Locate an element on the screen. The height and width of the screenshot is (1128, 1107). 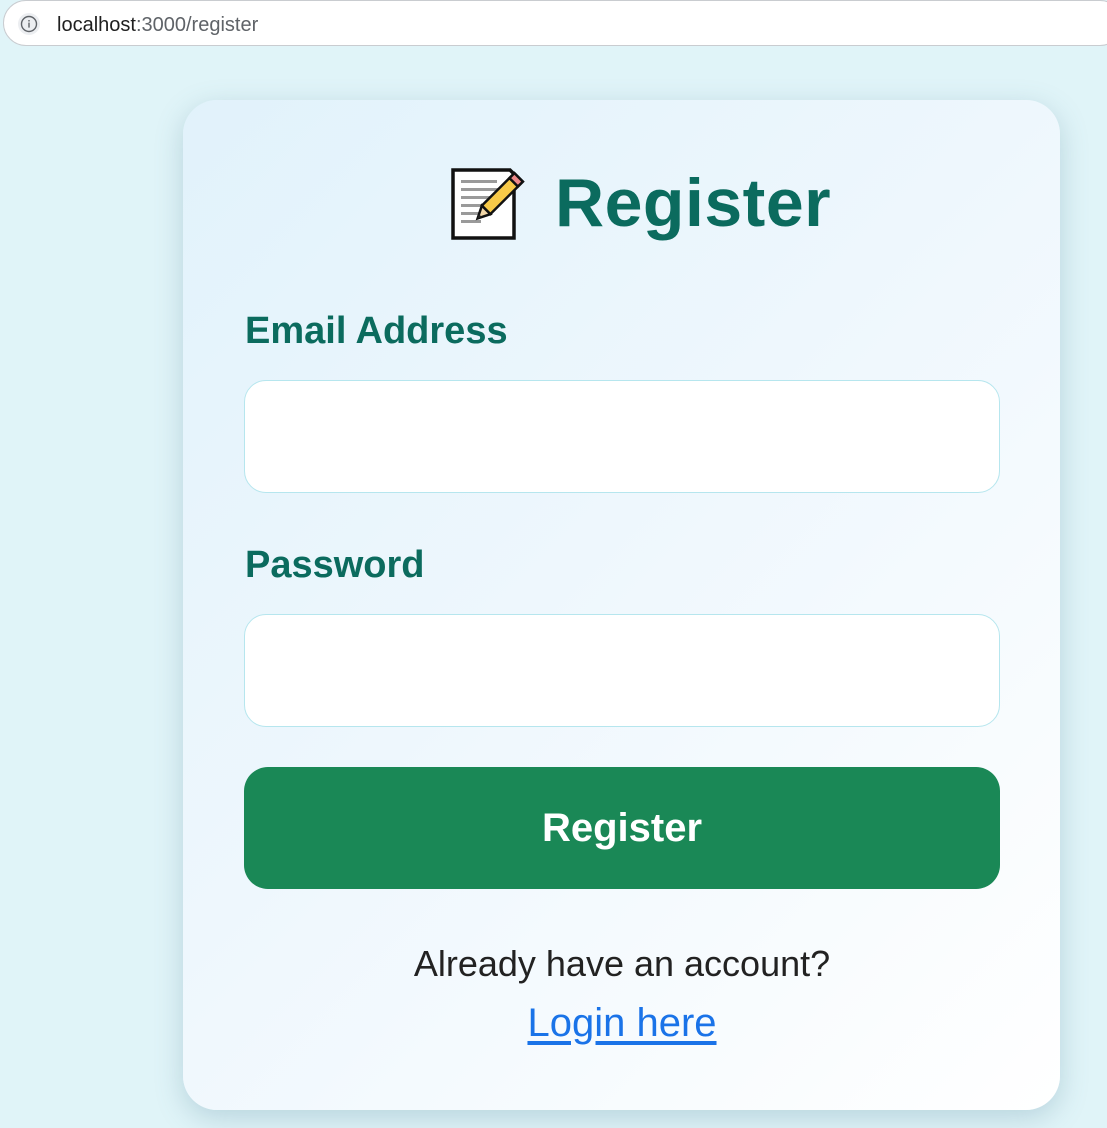
register-button: Register is located at coordinates (622, 828).